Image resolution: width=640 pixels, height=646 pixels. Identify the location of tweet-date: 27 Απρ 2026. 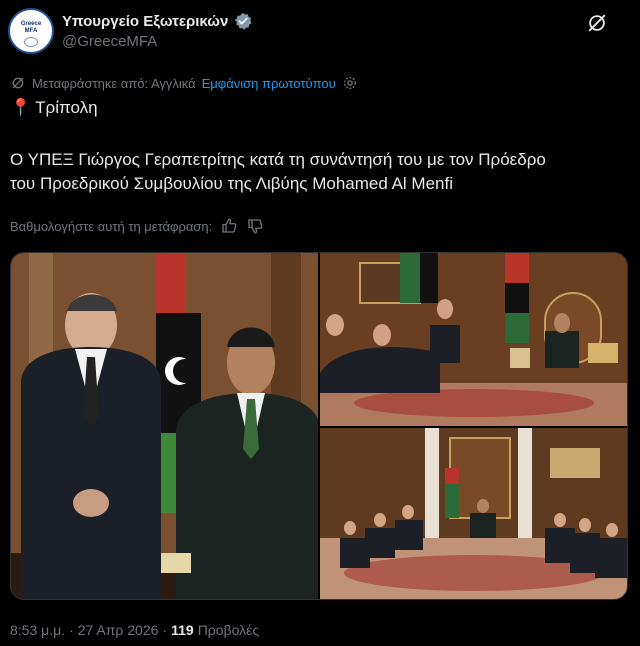
(118, 630).